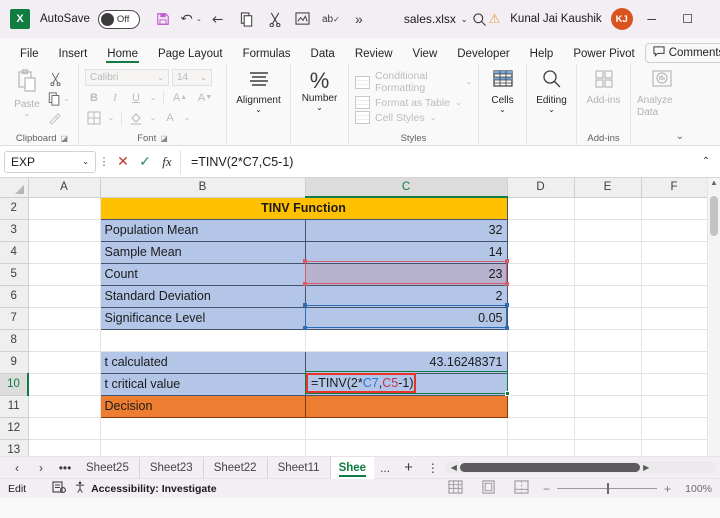  What do you see at coordinates (73, 55) in the screenshot?
I see `tab-insert: Insert` at bounding box center [73, 55].